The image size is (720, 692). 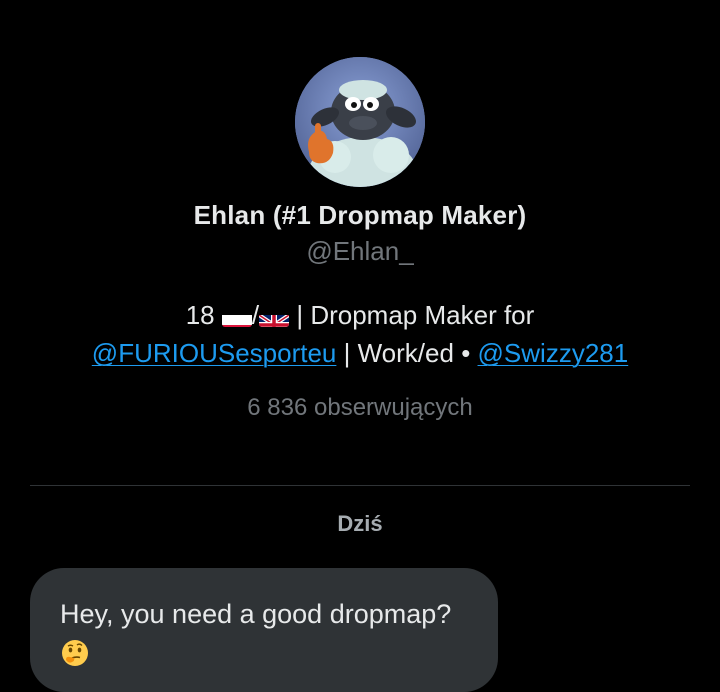 What do you see at coordinates (75, 653) in the screenshot?
I see `thinking-face-emoji-icon` at bounding box center [75, 653].